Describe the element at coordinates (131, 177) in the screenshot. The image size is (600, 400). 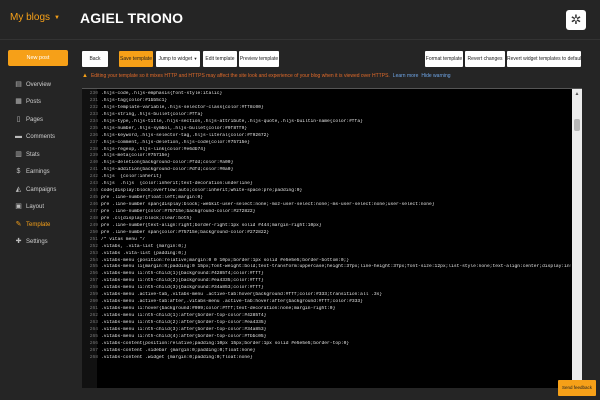
I see `line-text: .hljs {color:inherit}` at that location.